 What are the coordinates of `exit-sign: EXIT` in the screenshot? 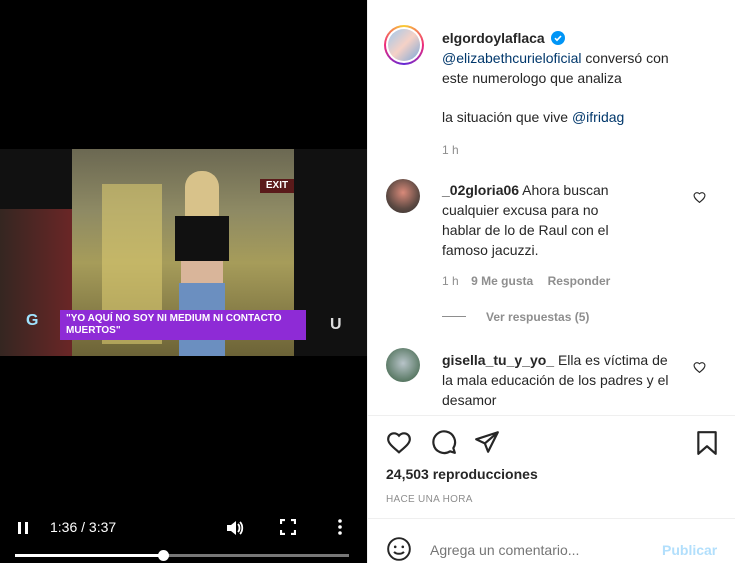 It's located at (277, 186).